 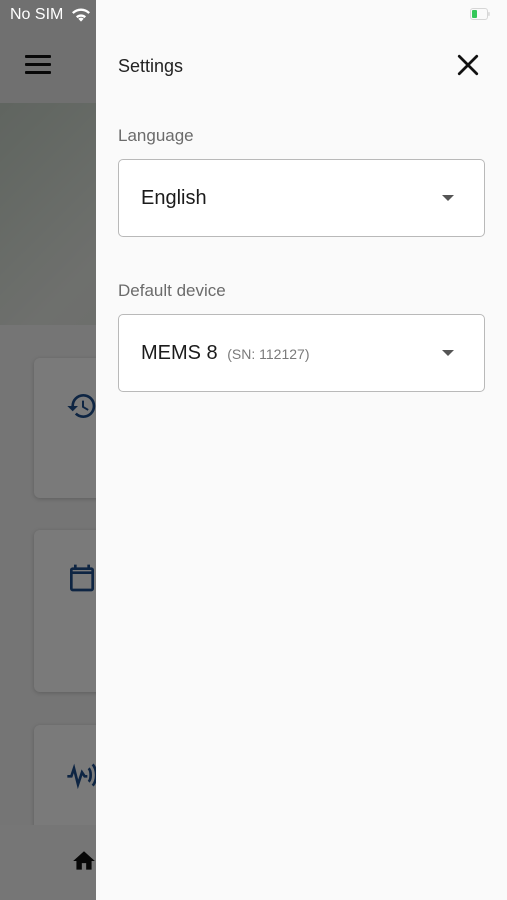 I want to click on battery-icon, so click(x=480, y=14).